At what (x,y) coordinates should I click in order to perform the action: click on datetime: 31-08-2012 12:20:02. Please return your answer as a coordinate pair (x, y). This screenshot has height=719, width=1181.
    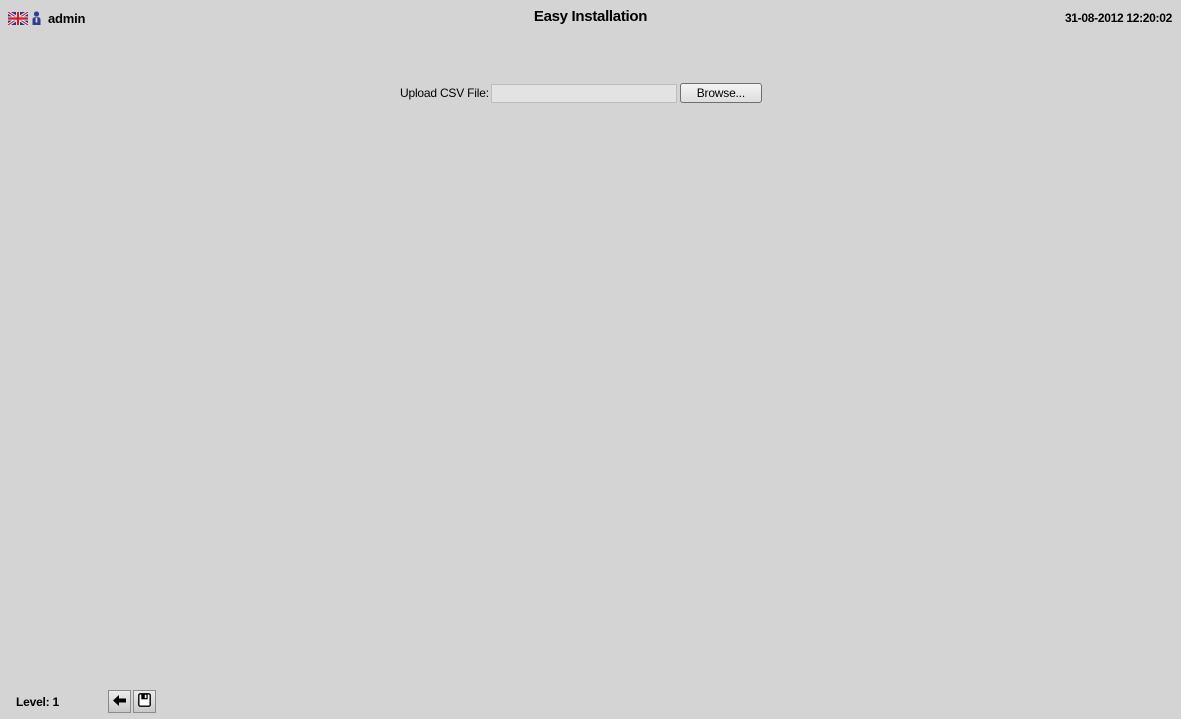
    Looking at the image, I should click on (1118, 18).